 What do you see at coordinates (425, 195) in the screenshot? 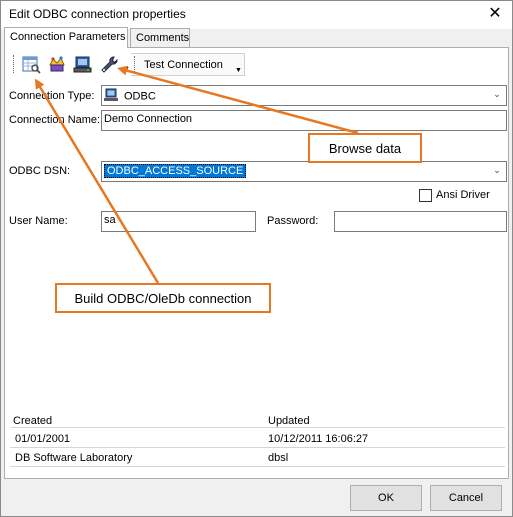
I see `ansi-driver-checkbox` at bounding box center [425, 195].